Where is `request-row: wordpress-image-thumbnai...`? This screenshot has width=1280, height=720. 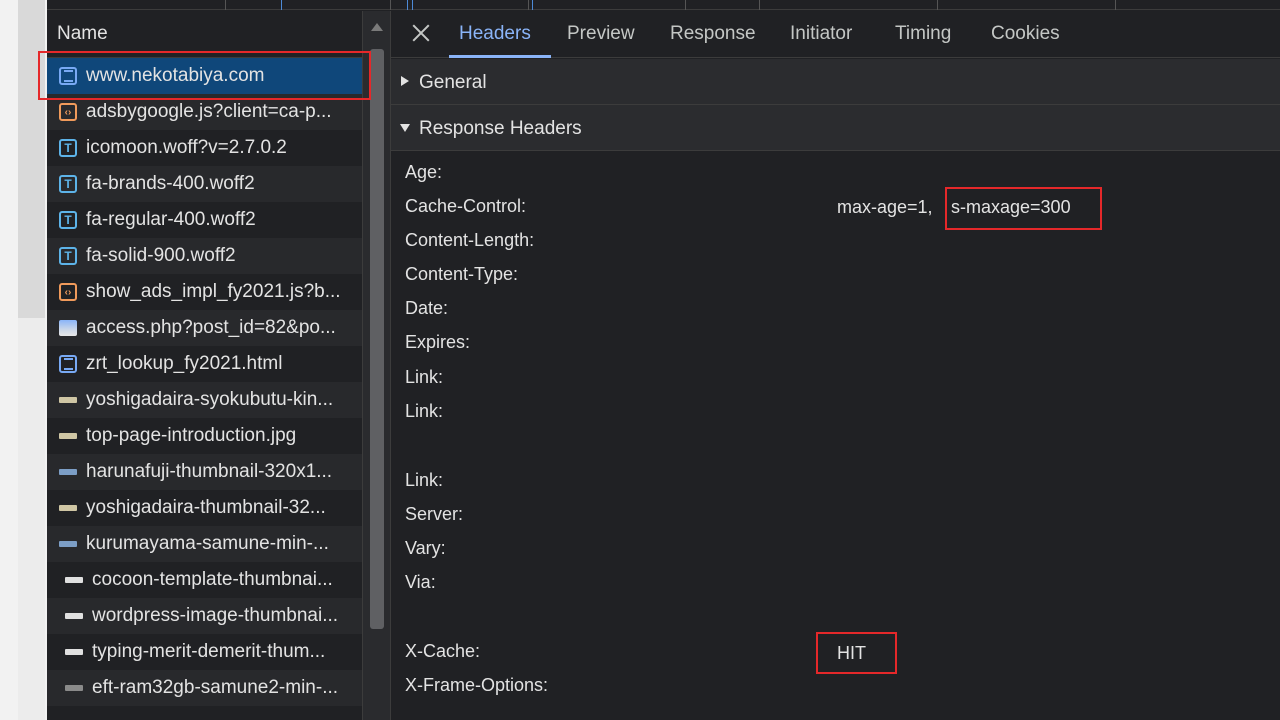 request-row: wordpress-image-thumbnai... is located at coordinates (204, 616).